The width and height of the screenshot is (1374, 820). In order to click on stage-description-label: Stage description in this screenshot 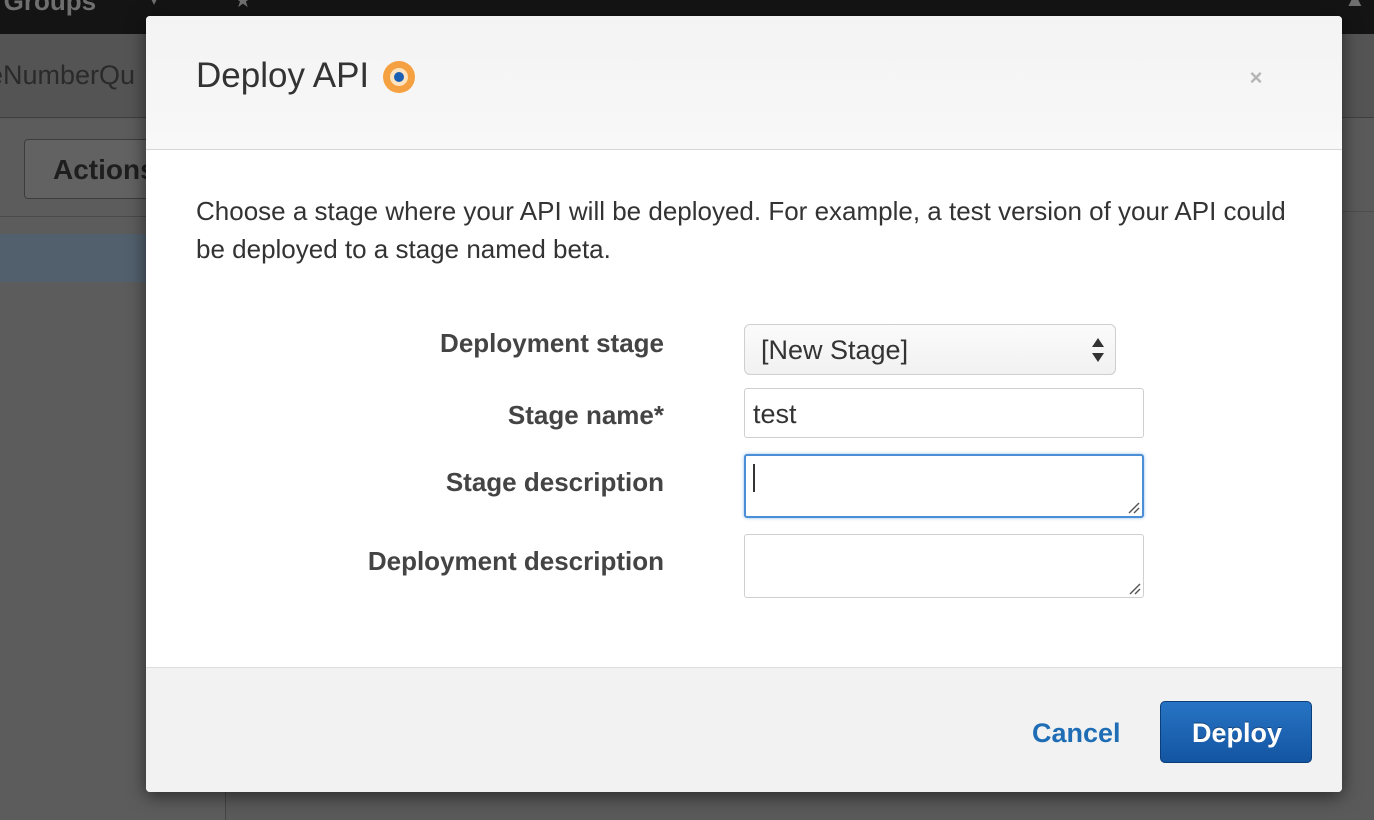, I will do `click(554, 482)`.